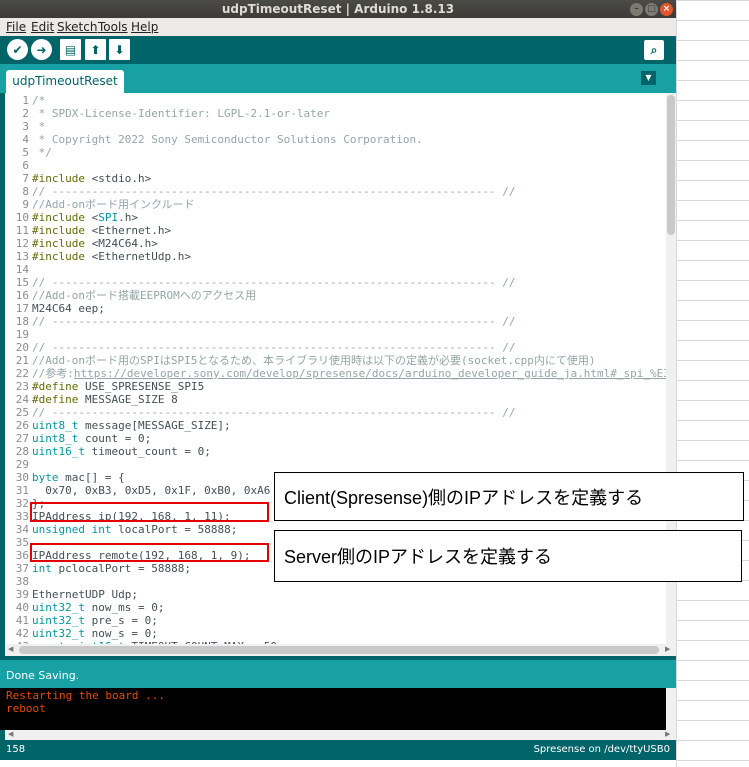 This screenshot has height=767, width=749. Describe the element at coordinates (25, 178) in the screenshot. I see `line-number: 7` at that location.